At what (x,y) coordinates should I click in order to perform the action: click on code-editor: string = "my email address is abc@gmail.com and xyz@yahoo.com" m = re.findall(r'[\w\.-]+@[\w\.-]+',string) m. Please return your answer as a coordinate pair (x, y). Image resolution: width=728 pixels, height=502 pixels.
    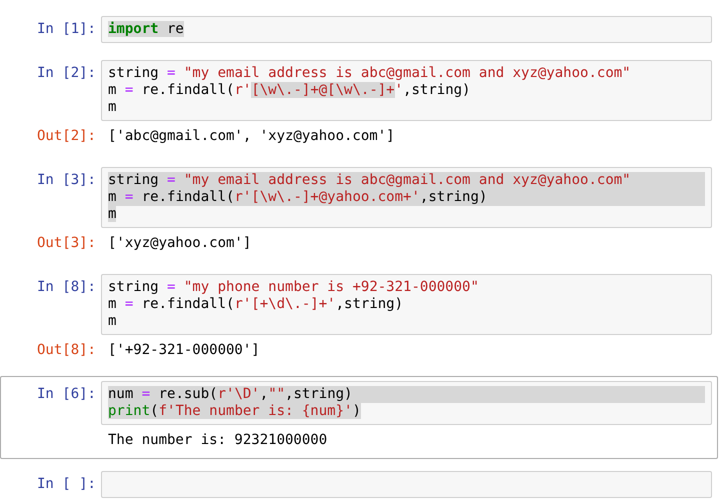
    Looking at the image, I should click on (406, 90).